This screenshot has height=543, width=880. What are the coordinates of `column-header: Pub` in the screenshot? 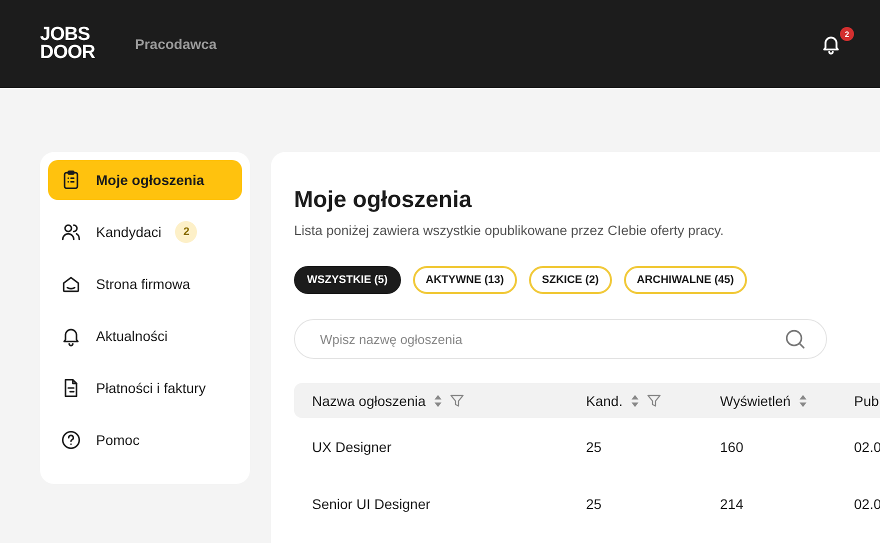 It's located at (866, 400).